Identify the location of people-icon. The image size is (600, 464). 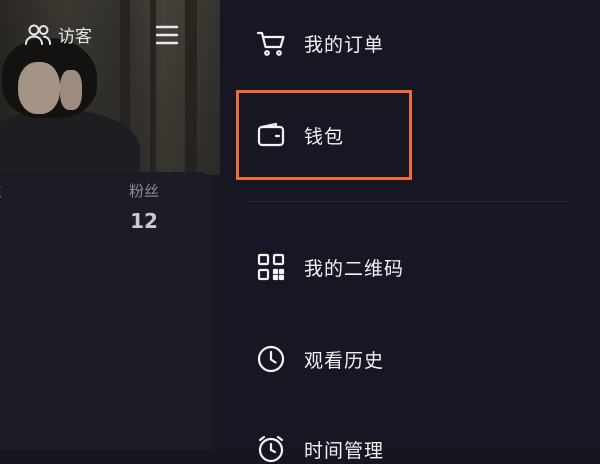
(38, 35).